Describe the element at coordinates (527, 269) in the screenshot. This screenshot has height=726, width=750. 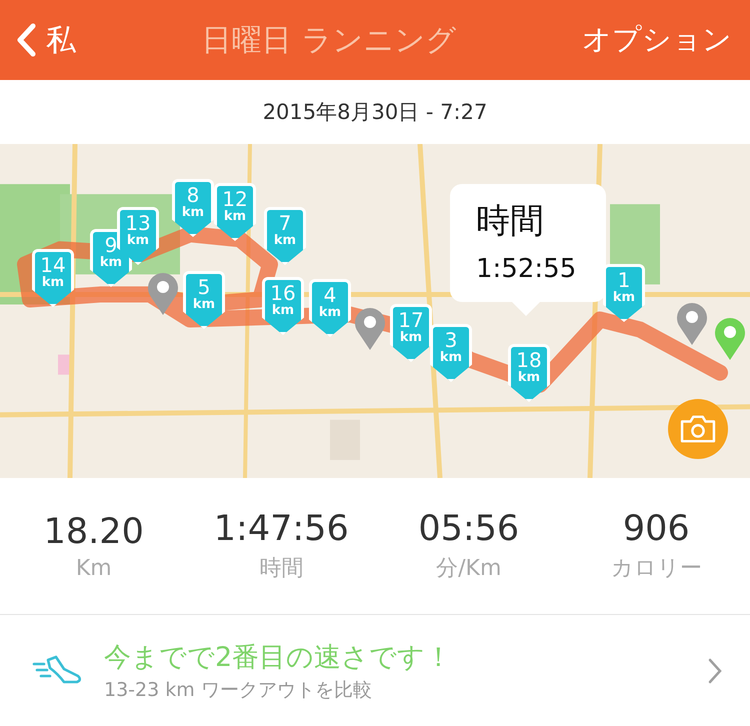
I see `callout-value: 1:52:55` at that location.